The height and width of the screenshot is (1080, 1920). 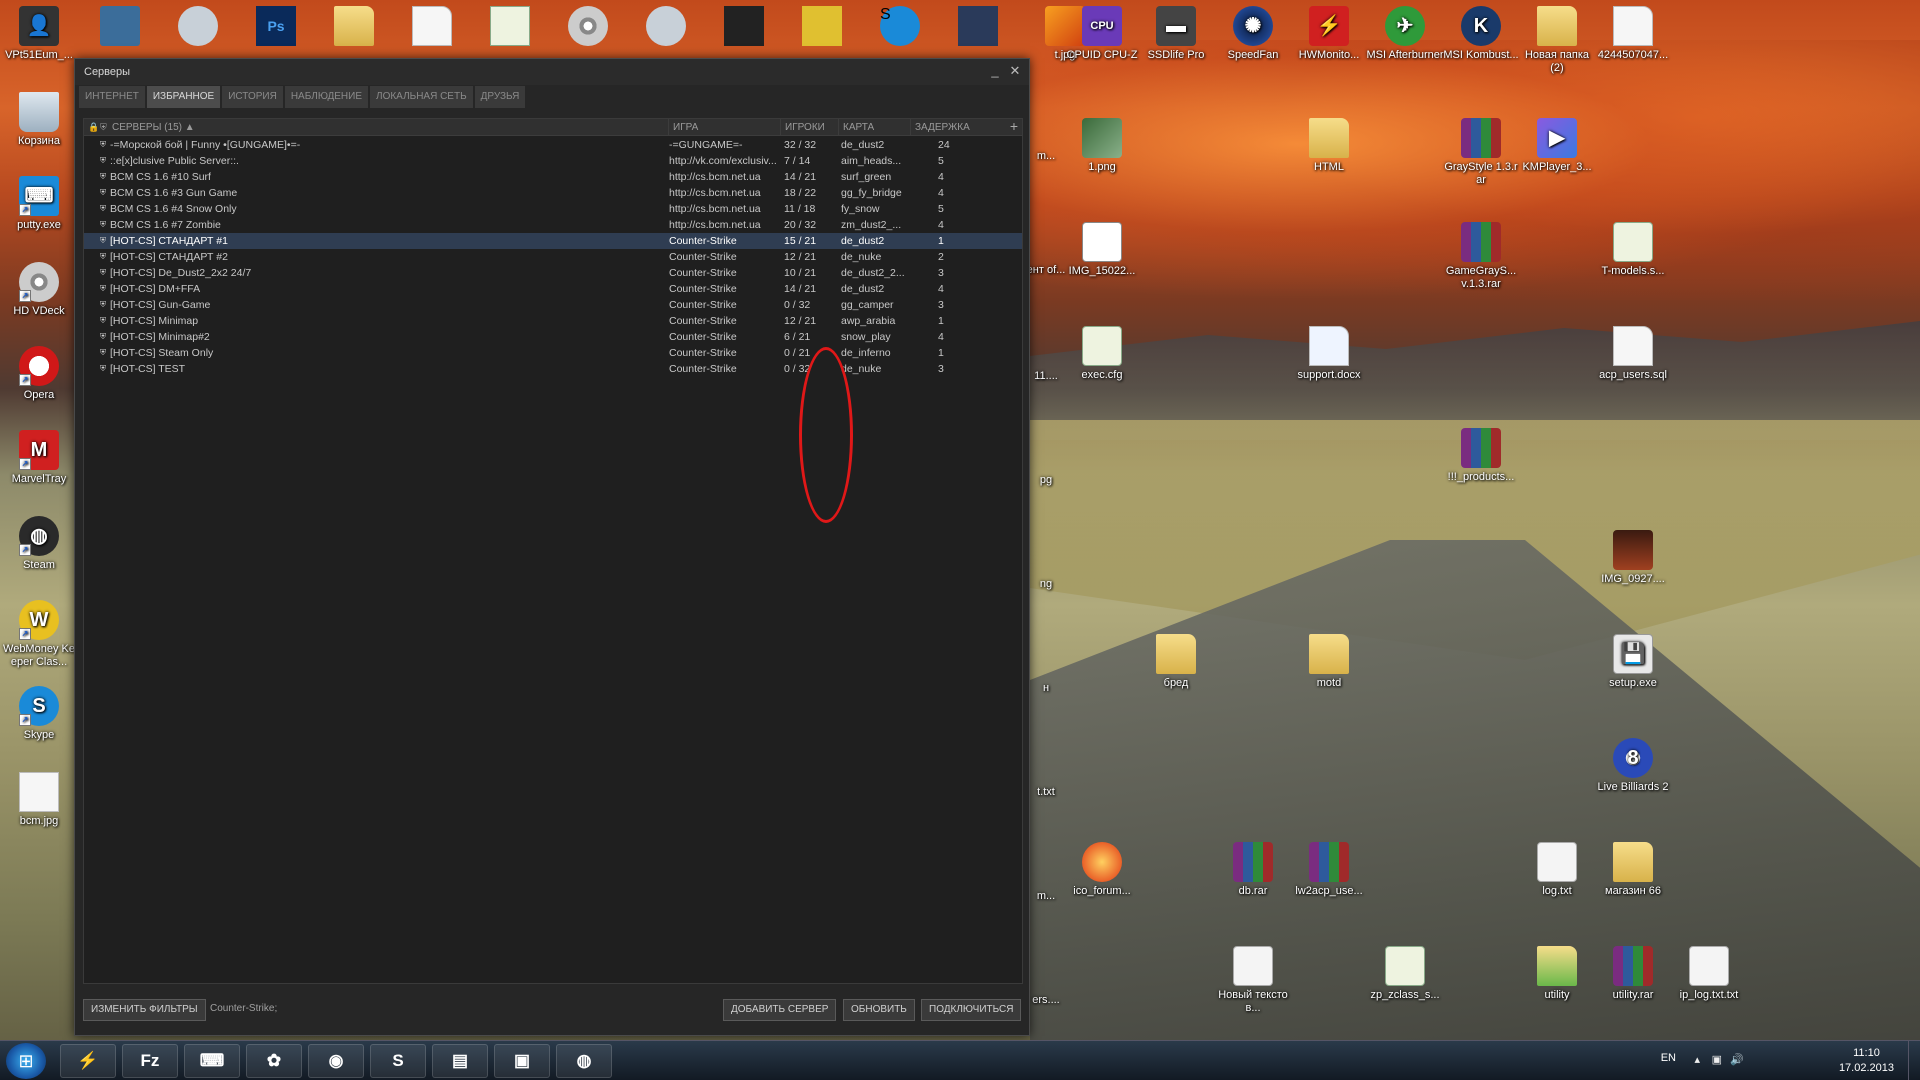 I want to click on tab-history: ИСТОРИЯ, so click(x=252, y=97).